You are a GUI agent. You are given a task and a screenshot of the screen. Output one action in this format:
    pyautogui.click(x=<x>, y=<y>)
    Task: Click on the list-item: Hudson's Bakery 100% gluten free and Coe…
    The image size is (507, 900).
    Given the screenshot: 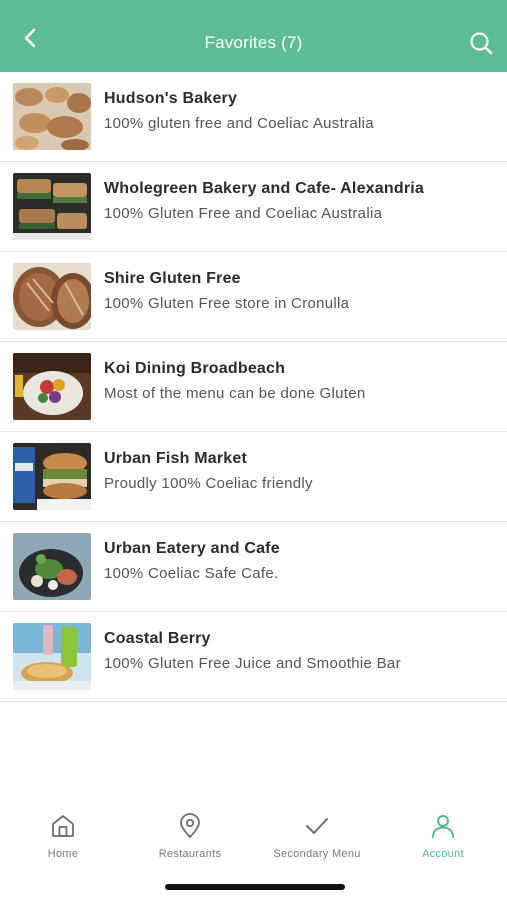 What is the action you would take?
    pyautogui.click(x=253, y=117)
    